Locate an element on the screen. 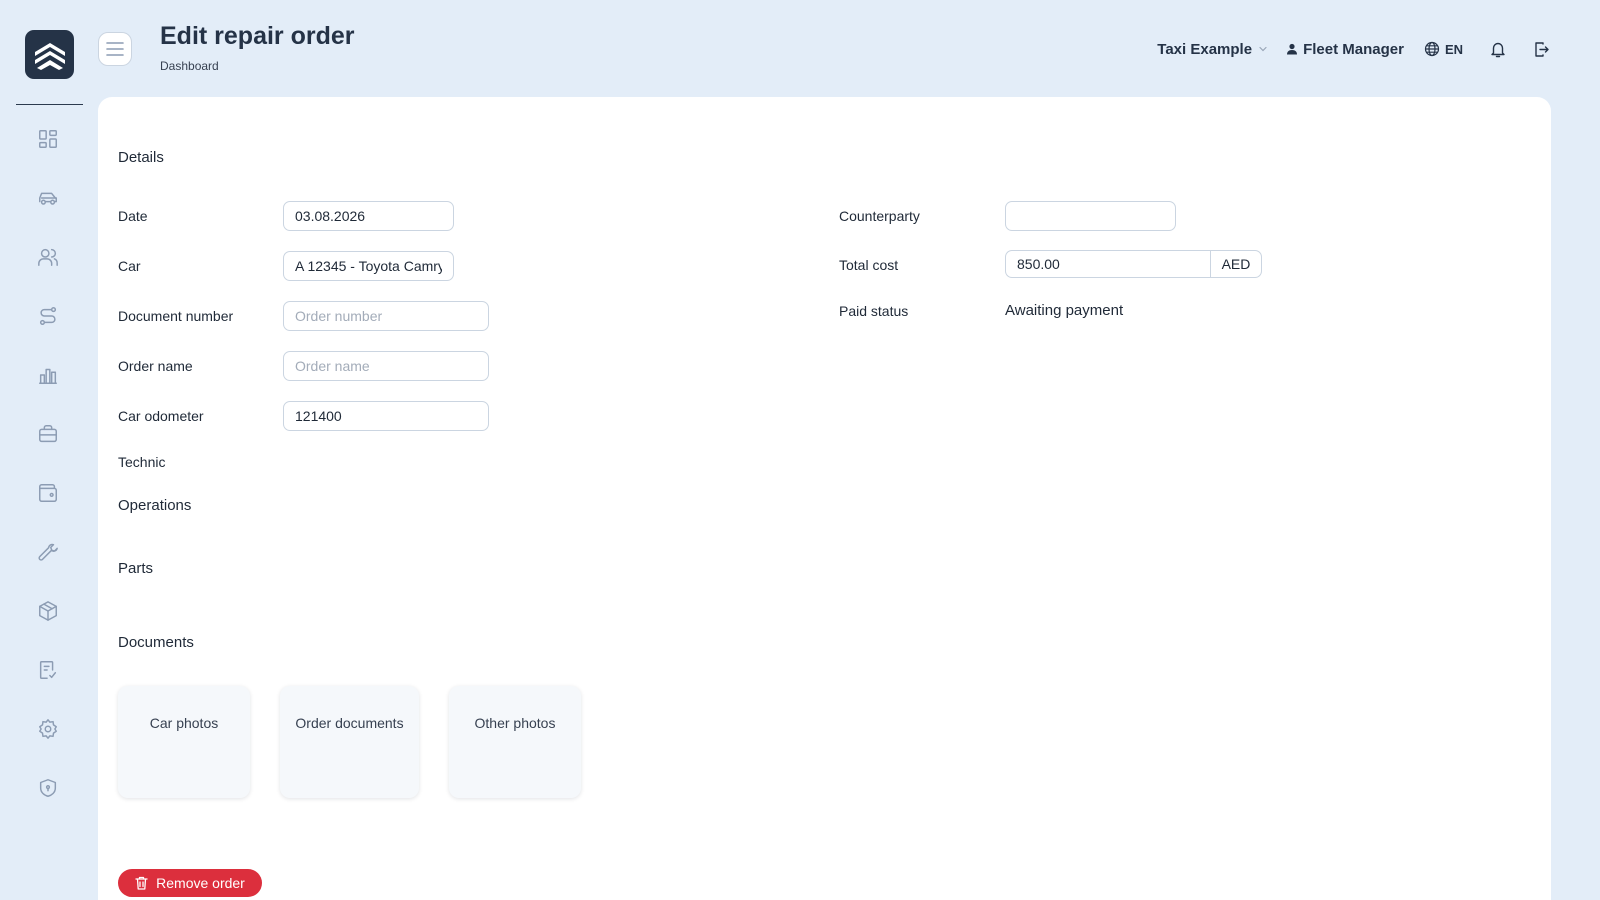 The image size is (1600, 900). sidebar-item-security is located at coordinates (48, 788).